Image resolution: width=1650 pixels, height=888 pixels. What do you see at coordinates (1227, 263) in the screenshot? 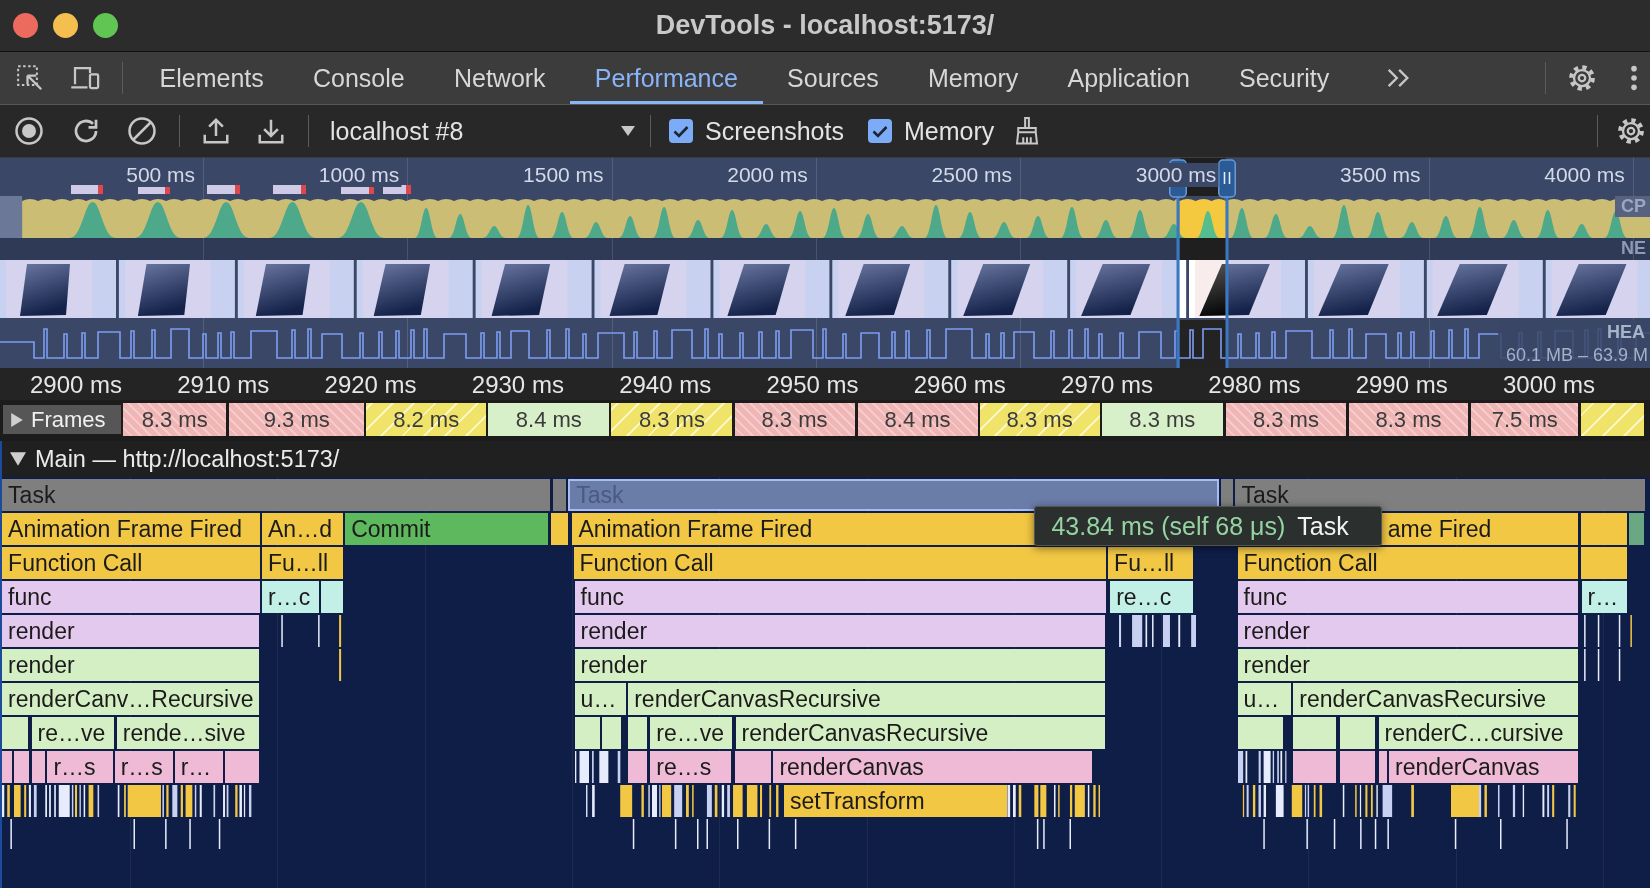
I see `range-handle` at bounding box center [1227, 263].